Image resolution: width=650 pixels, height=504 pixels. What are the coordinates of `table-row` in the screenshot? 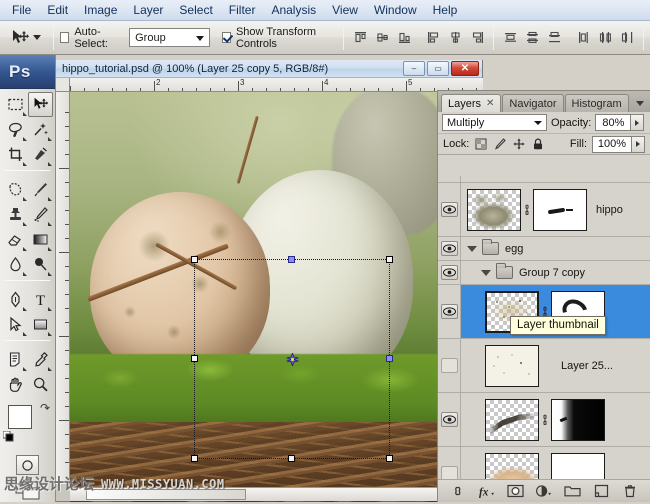 It's located at (544, 179).